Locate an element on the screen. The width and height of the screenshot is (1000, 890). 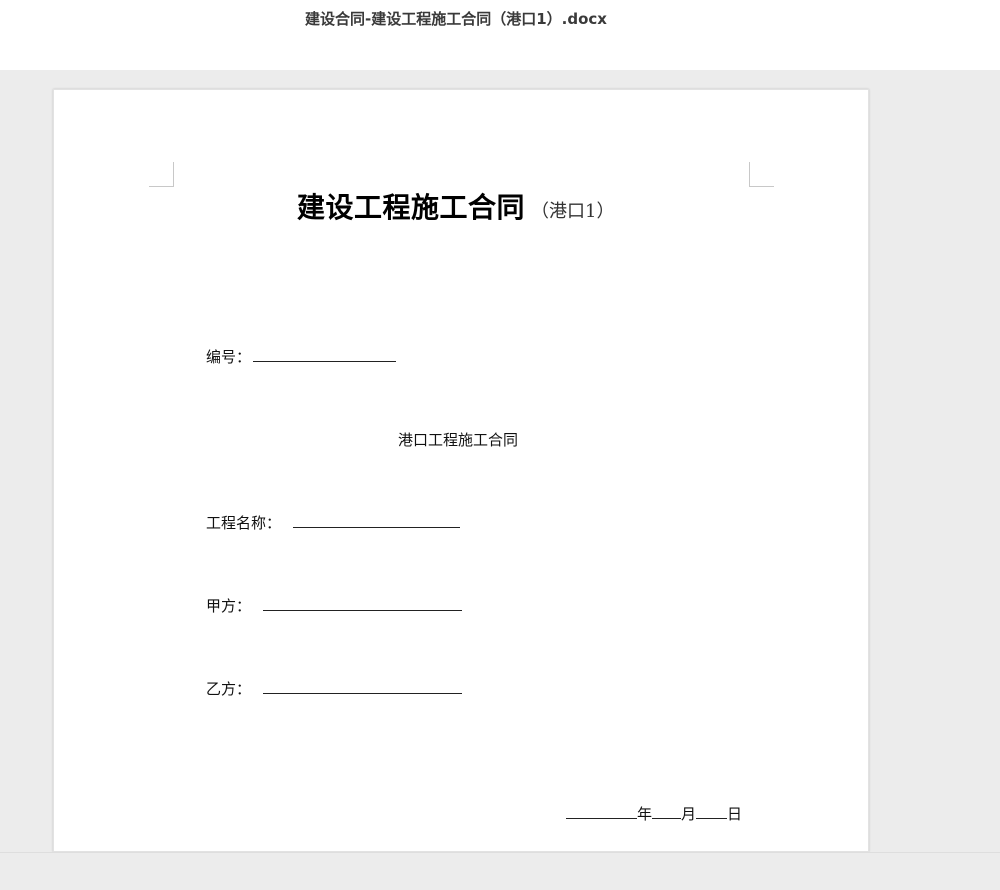
party-b-line: 乙方： is located at coordinates (334, 688).